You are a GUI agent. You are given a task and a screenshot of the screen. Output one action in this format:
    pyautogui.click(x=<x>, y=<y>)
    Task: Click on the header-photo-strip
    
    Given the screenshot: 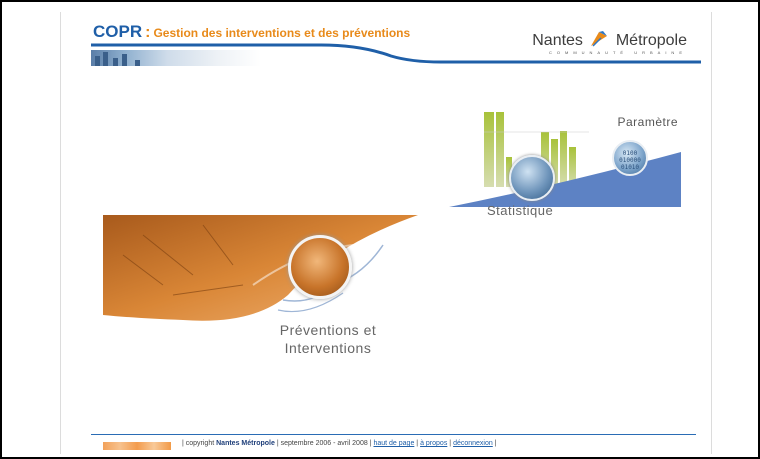 What is the action you would take?
    pyautogui.click(x=176, y=58)
    